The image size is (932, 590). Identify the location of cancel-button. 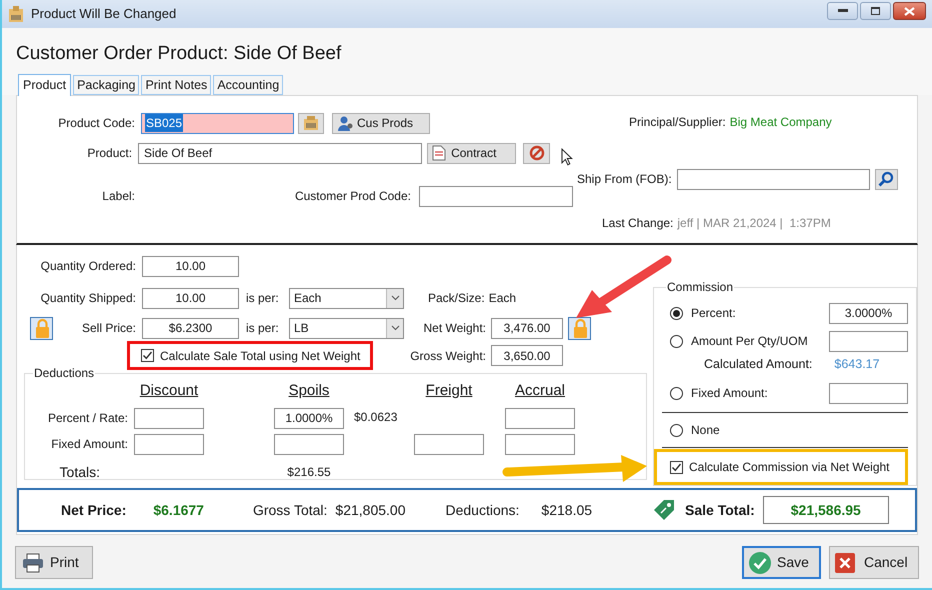
(536, 153).